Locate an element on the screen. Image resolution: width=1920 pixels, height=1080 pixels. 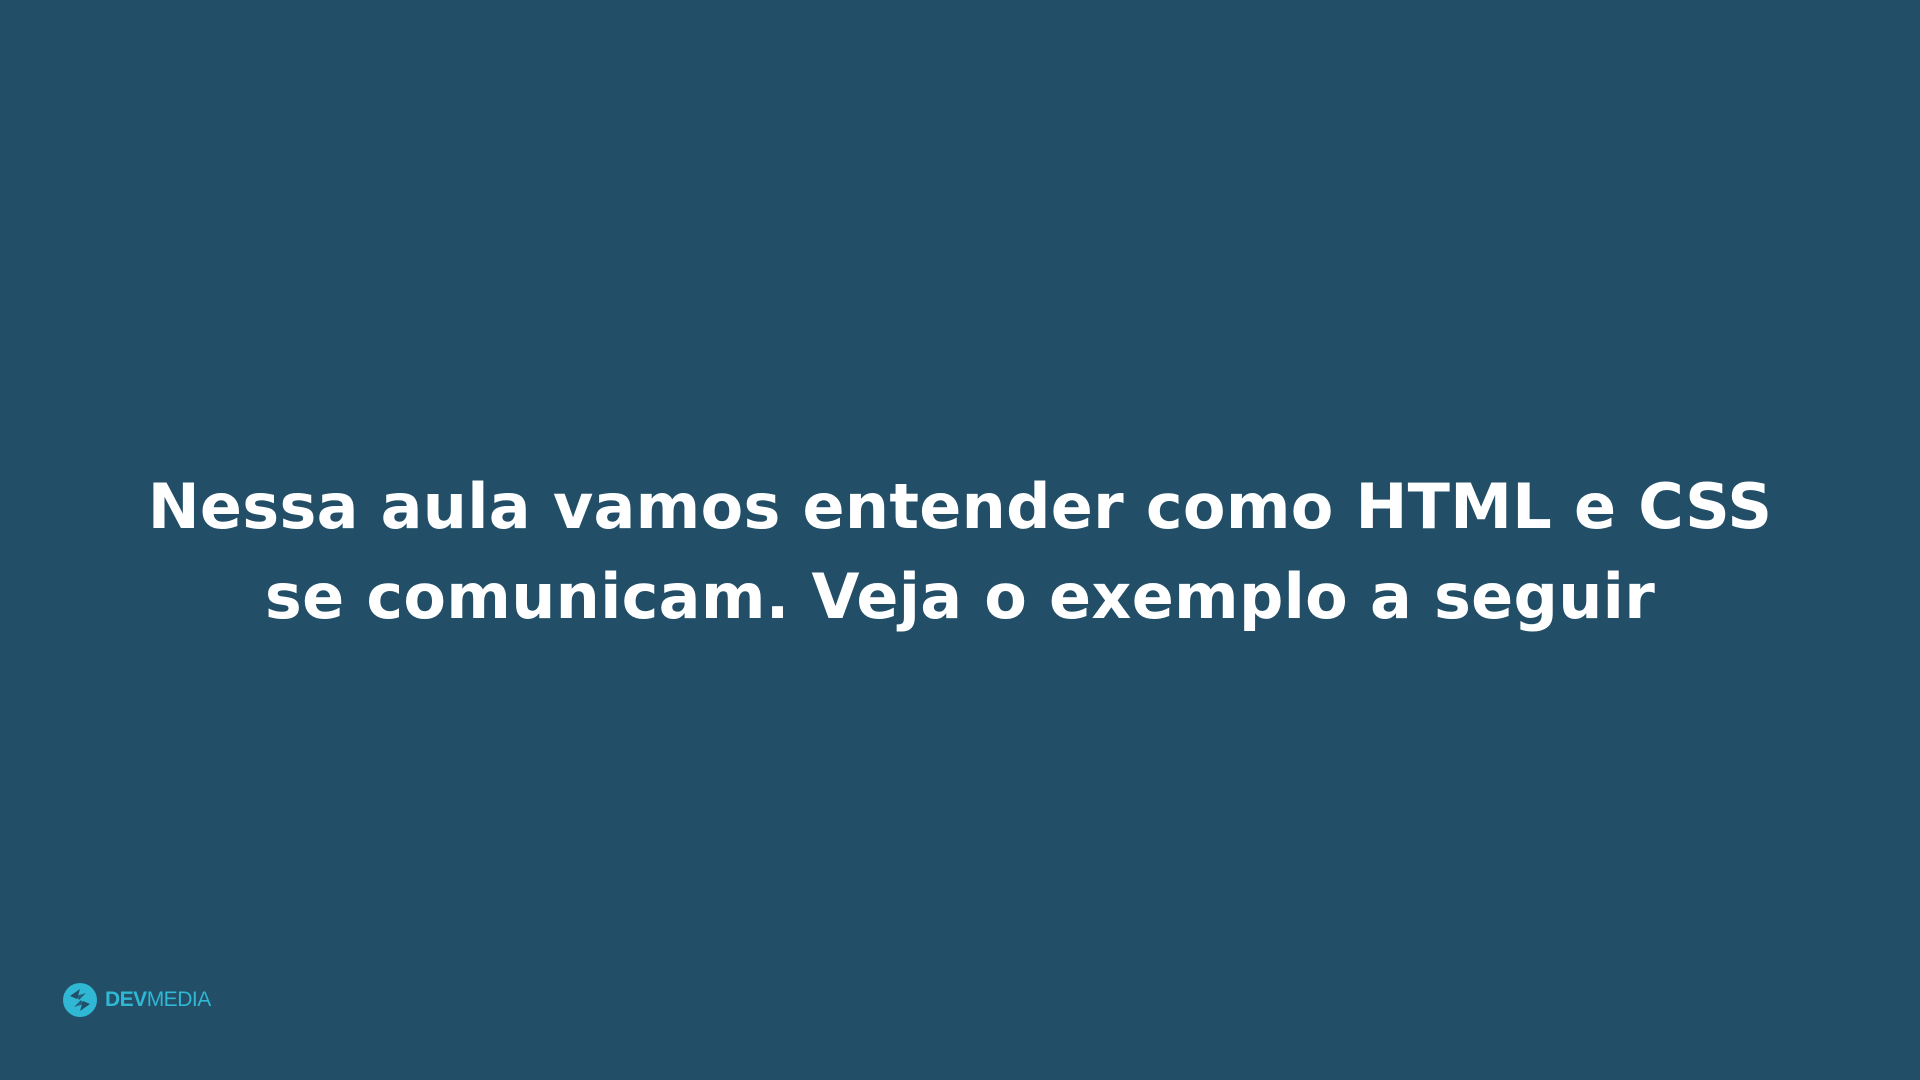
brand-name: DEVMEDIA is located at coordinates (158, 1000).